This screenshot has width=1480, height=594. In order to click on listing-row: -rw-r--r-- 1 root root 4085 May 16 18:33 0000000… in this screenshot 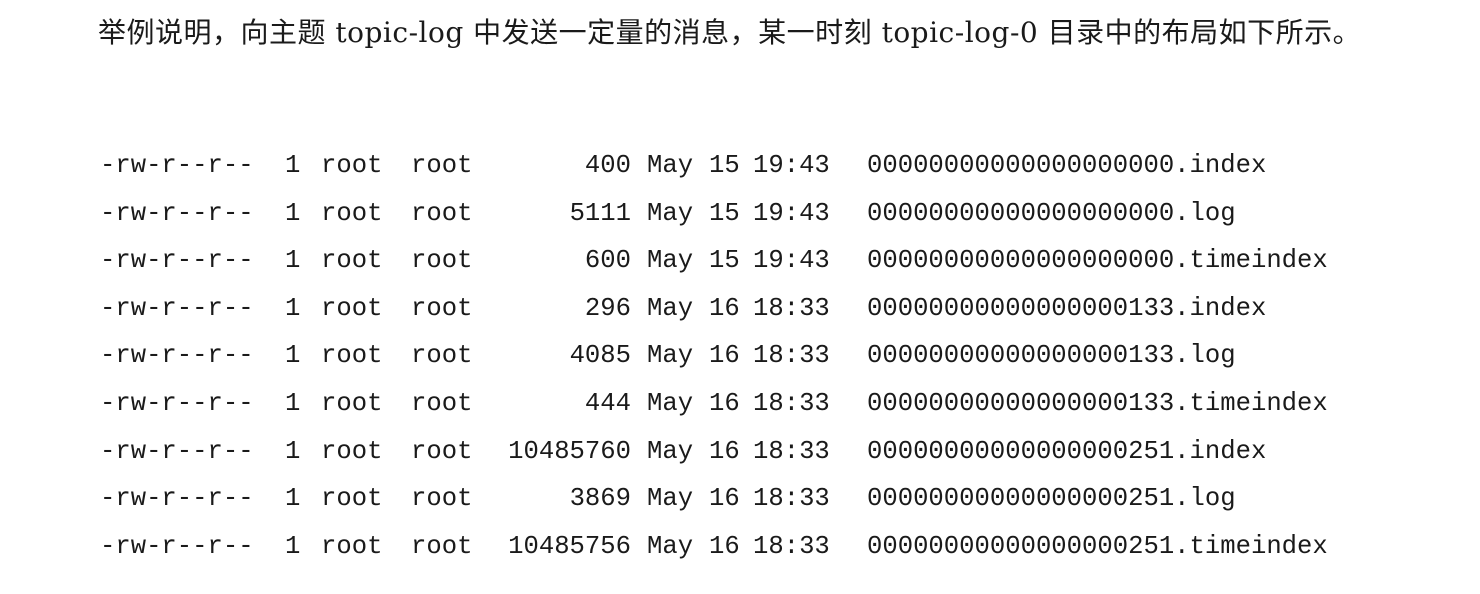, I will do `click(753, 356)`.